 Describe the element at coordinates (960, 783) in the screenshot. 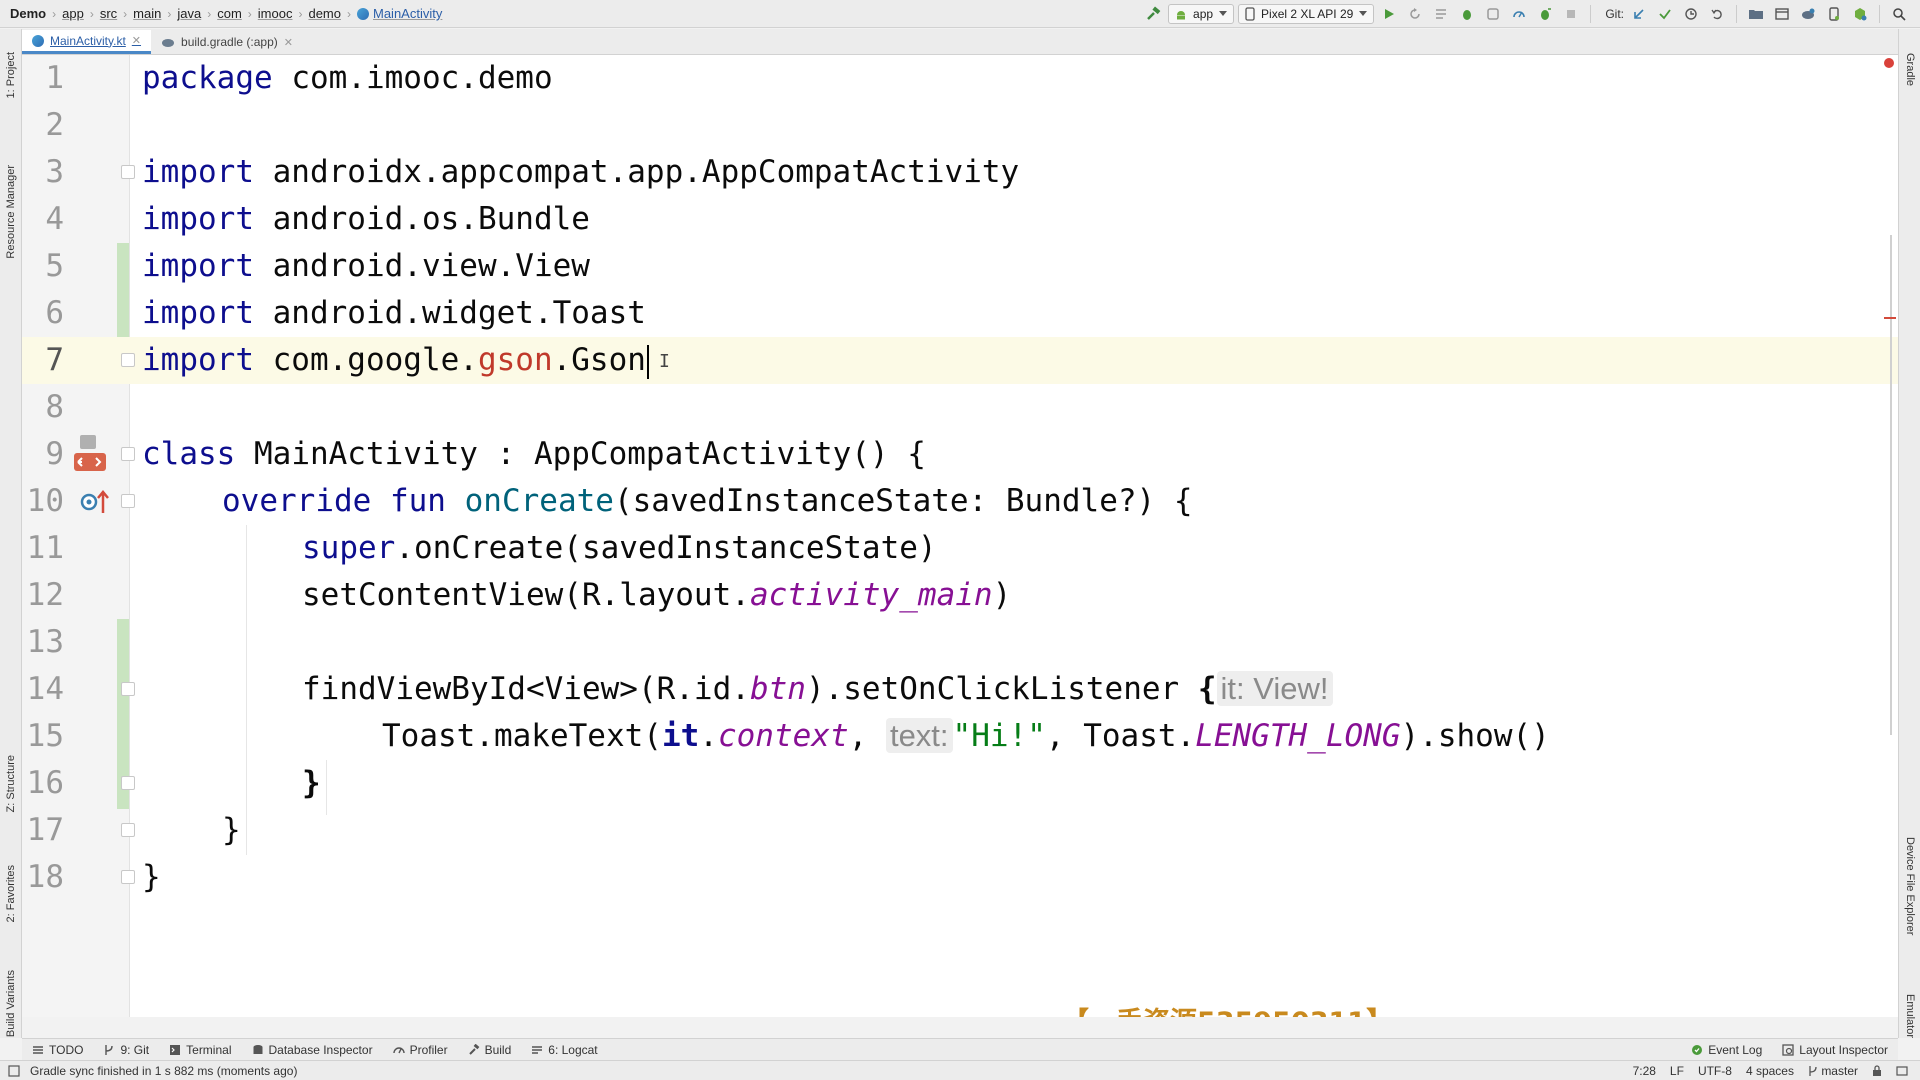

I see `code-line: 16 }` at that location.